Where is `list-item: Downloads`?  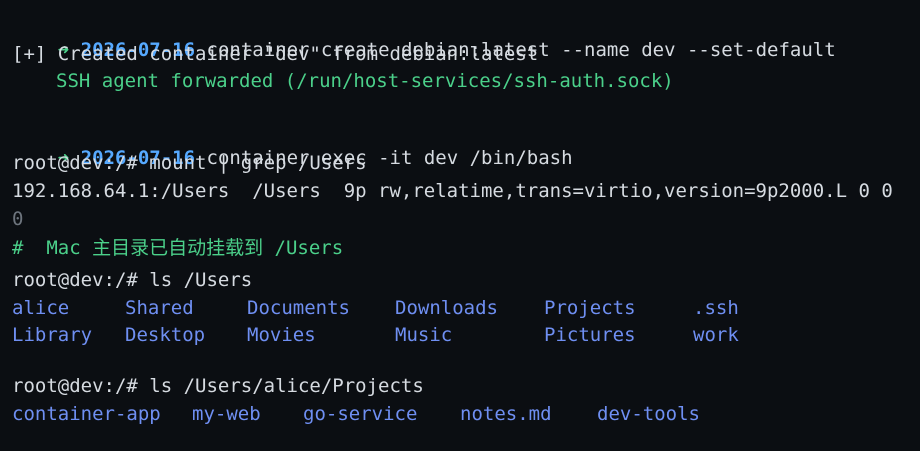 list-item: Downloads is located at coordinates (446, 308).